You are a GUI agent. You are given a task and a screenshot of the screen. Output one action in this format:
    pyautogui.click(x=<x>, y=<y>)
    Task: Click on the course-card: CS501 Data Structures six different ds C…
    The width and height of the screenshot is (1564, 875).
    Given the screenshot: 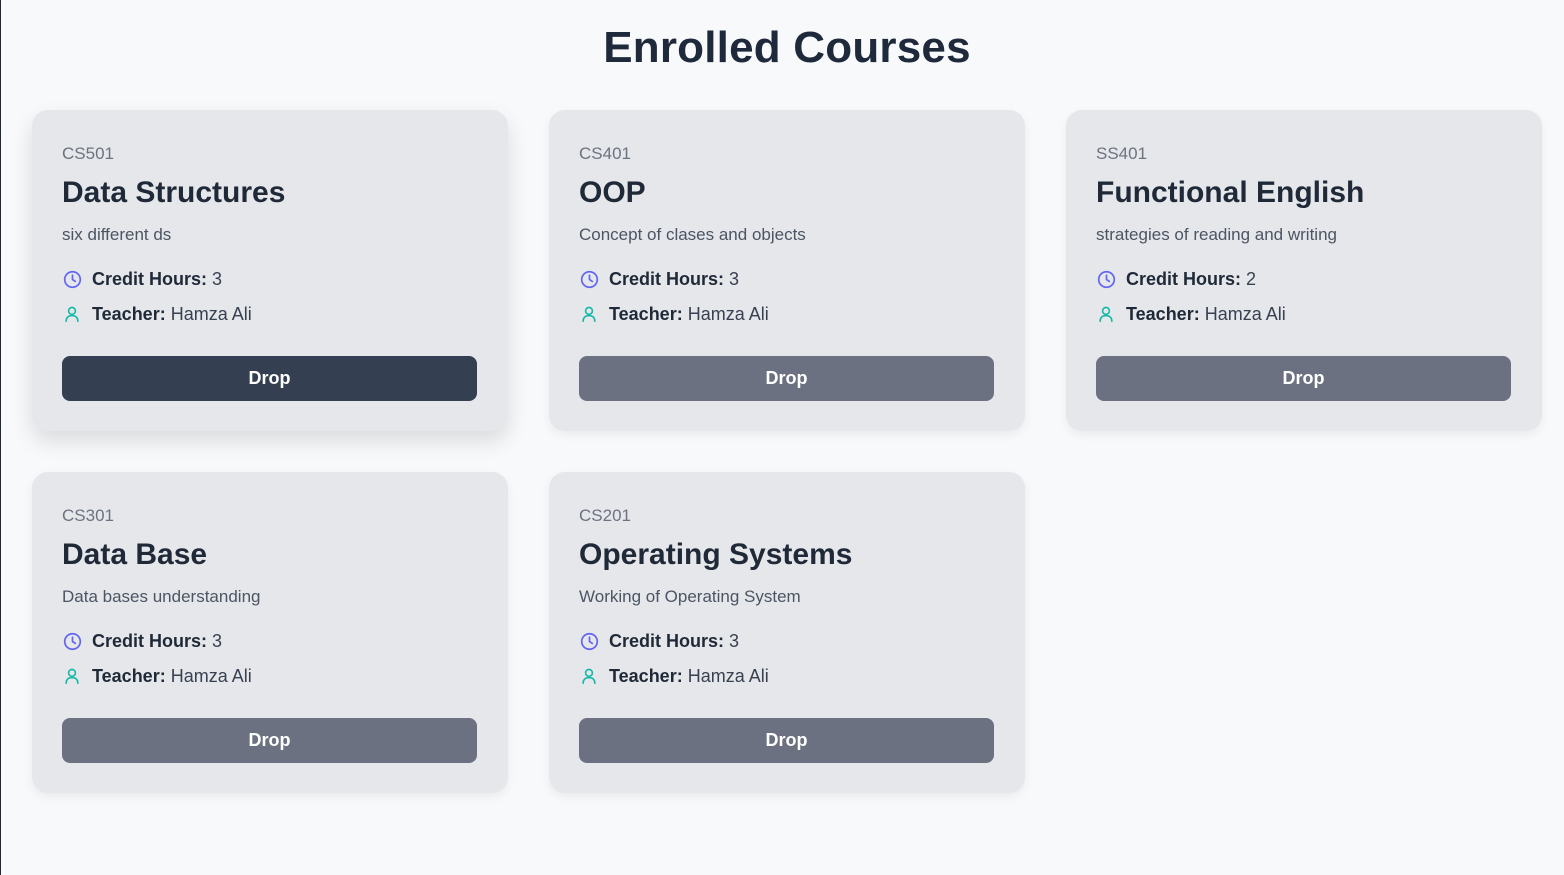 What is the action you would take?
    pyautogui.click(x=270, y=270)
    